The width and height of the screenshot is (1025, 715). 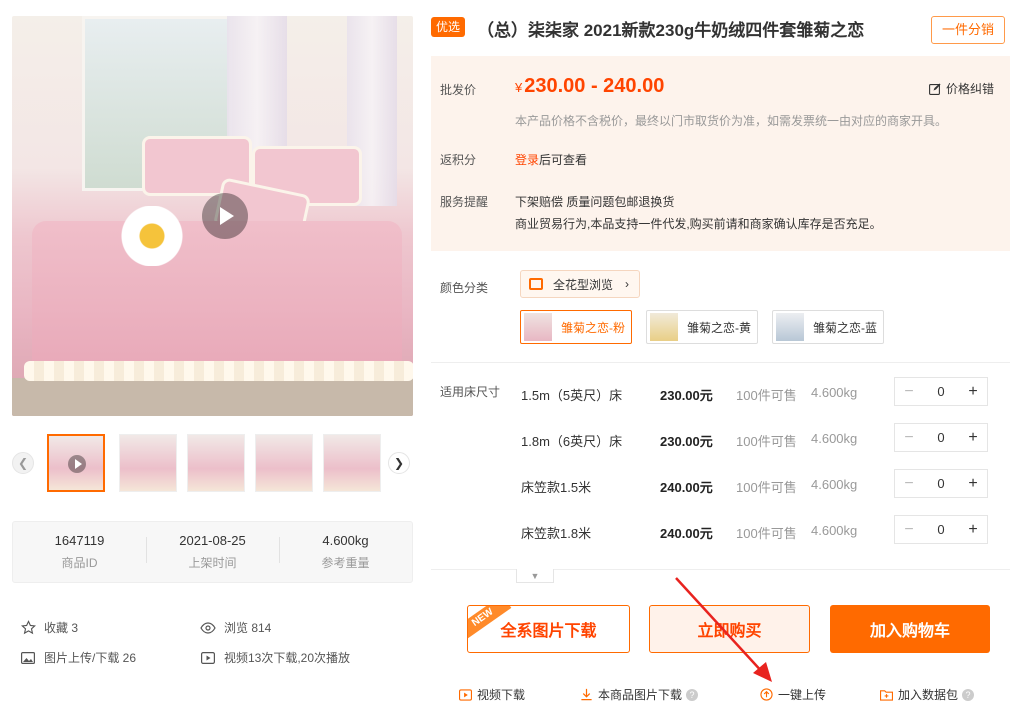 I want to click on download-icon, so click(x=586, y=695).